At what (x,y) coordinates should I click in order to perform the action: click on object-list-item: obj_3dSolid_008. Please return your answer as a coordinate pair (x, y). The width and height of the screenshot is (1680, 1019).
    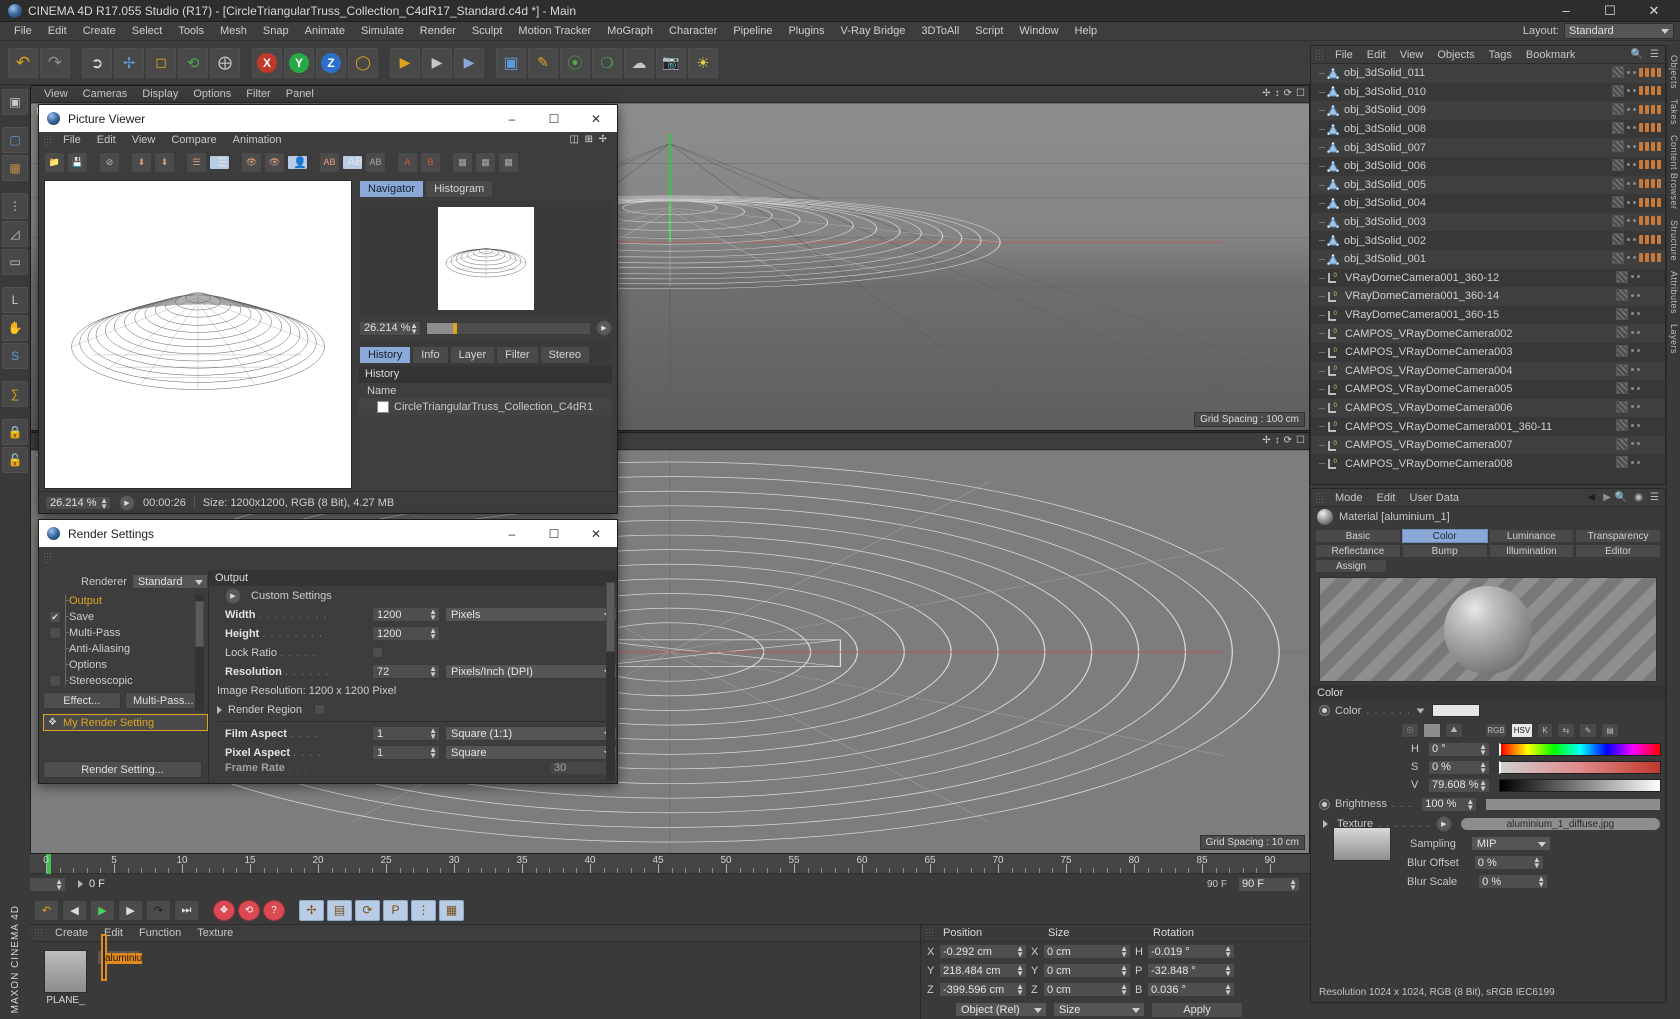
    Looking at the image, I should click on (1488, 129).